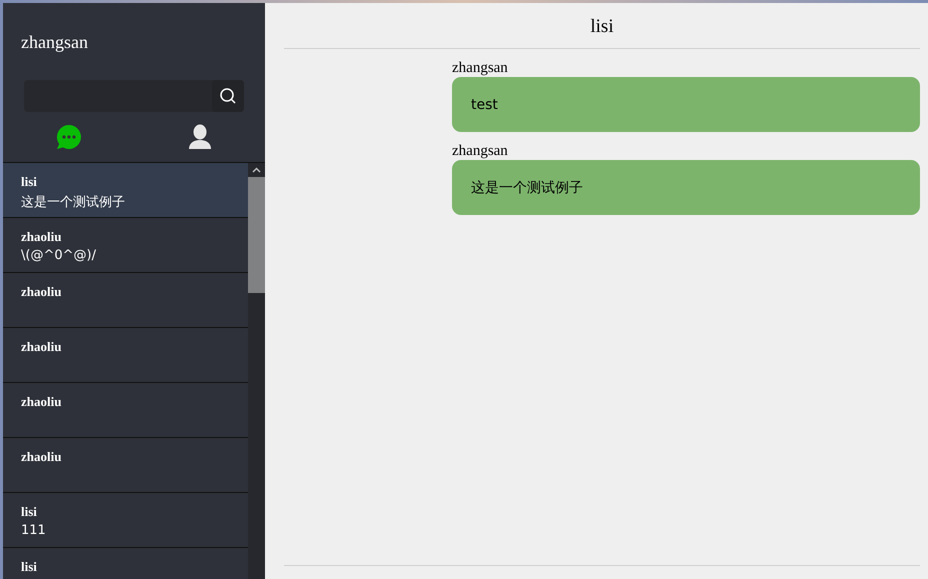 This screenshot has height=579, width=928. Describe the element at coordinates (59, 255) in the screenshot. I see `last-message: \(@^0^@)/` at that location.